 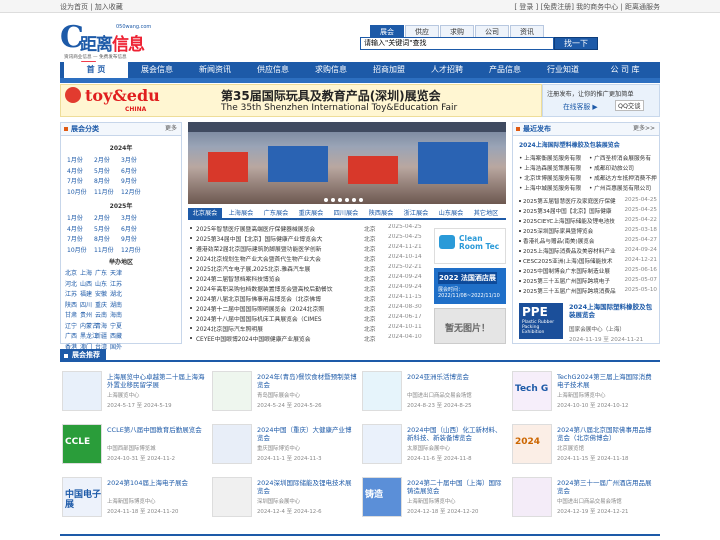 What do you see at coordinates (75, 238) in the screenshot?
I see `month-link: 7月份` at bounding box center [75, 238].